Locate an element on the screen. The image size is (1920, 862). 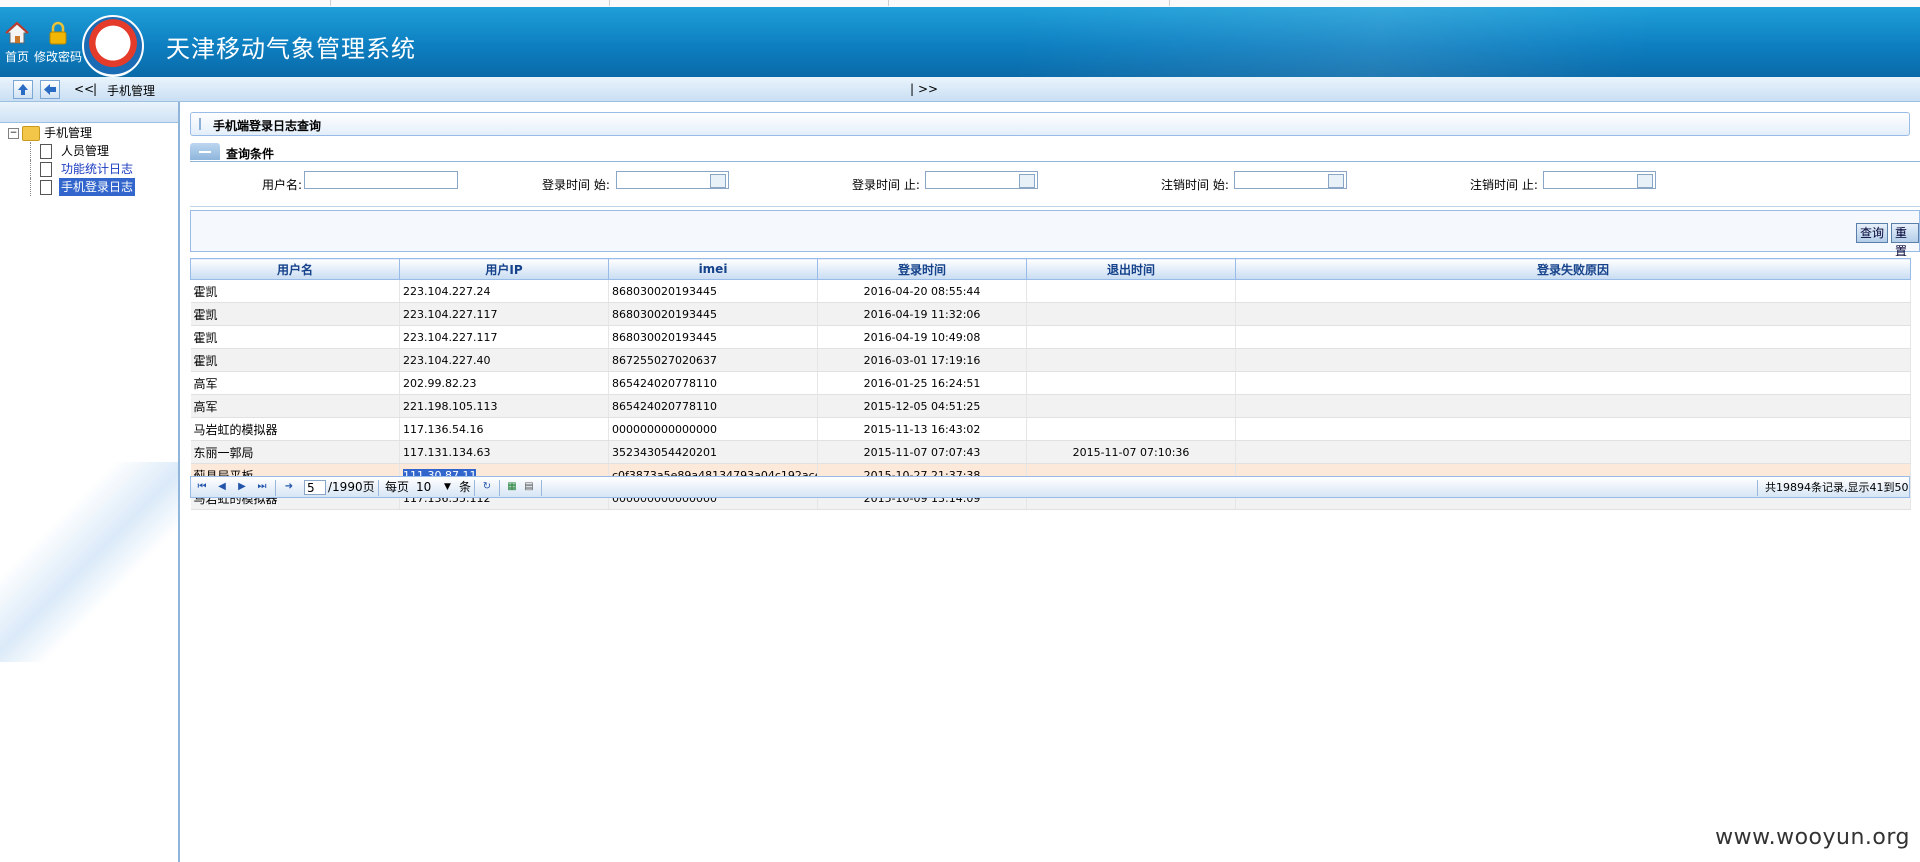
login-from-label: 登录时间 始: is located at coordinates (576, 185).